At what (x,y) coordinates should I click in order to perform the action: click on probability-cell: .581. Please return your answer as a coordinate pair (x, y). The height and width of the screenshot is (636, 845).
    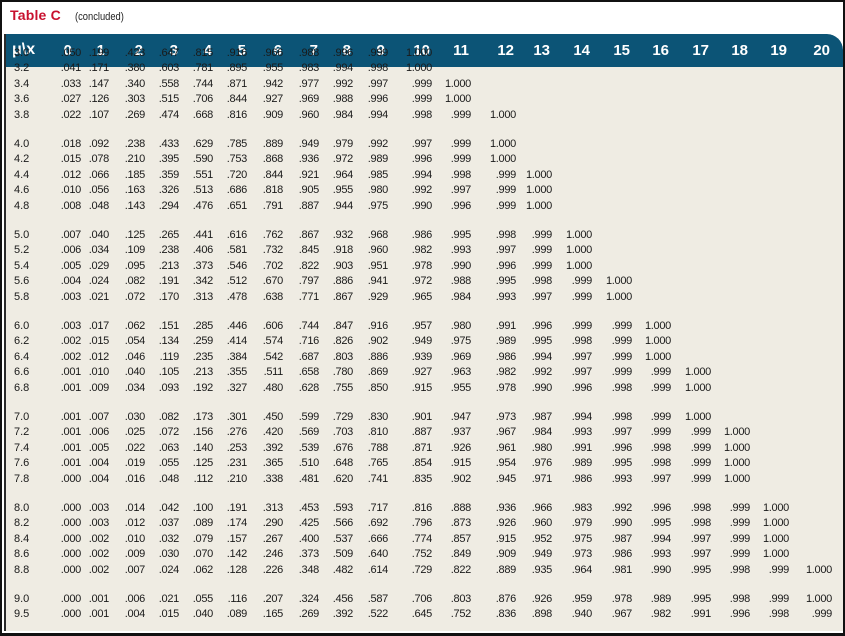
    Looking at the image, I should click on (237, 250).